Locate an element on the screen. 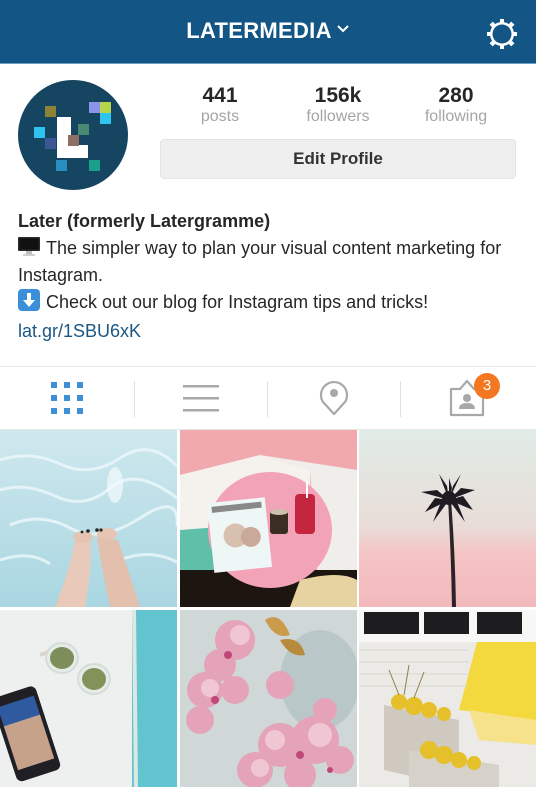 Image resolution: width=536 pixels, height=790 pixels. following-label: following is located at coordinates (456, 116).